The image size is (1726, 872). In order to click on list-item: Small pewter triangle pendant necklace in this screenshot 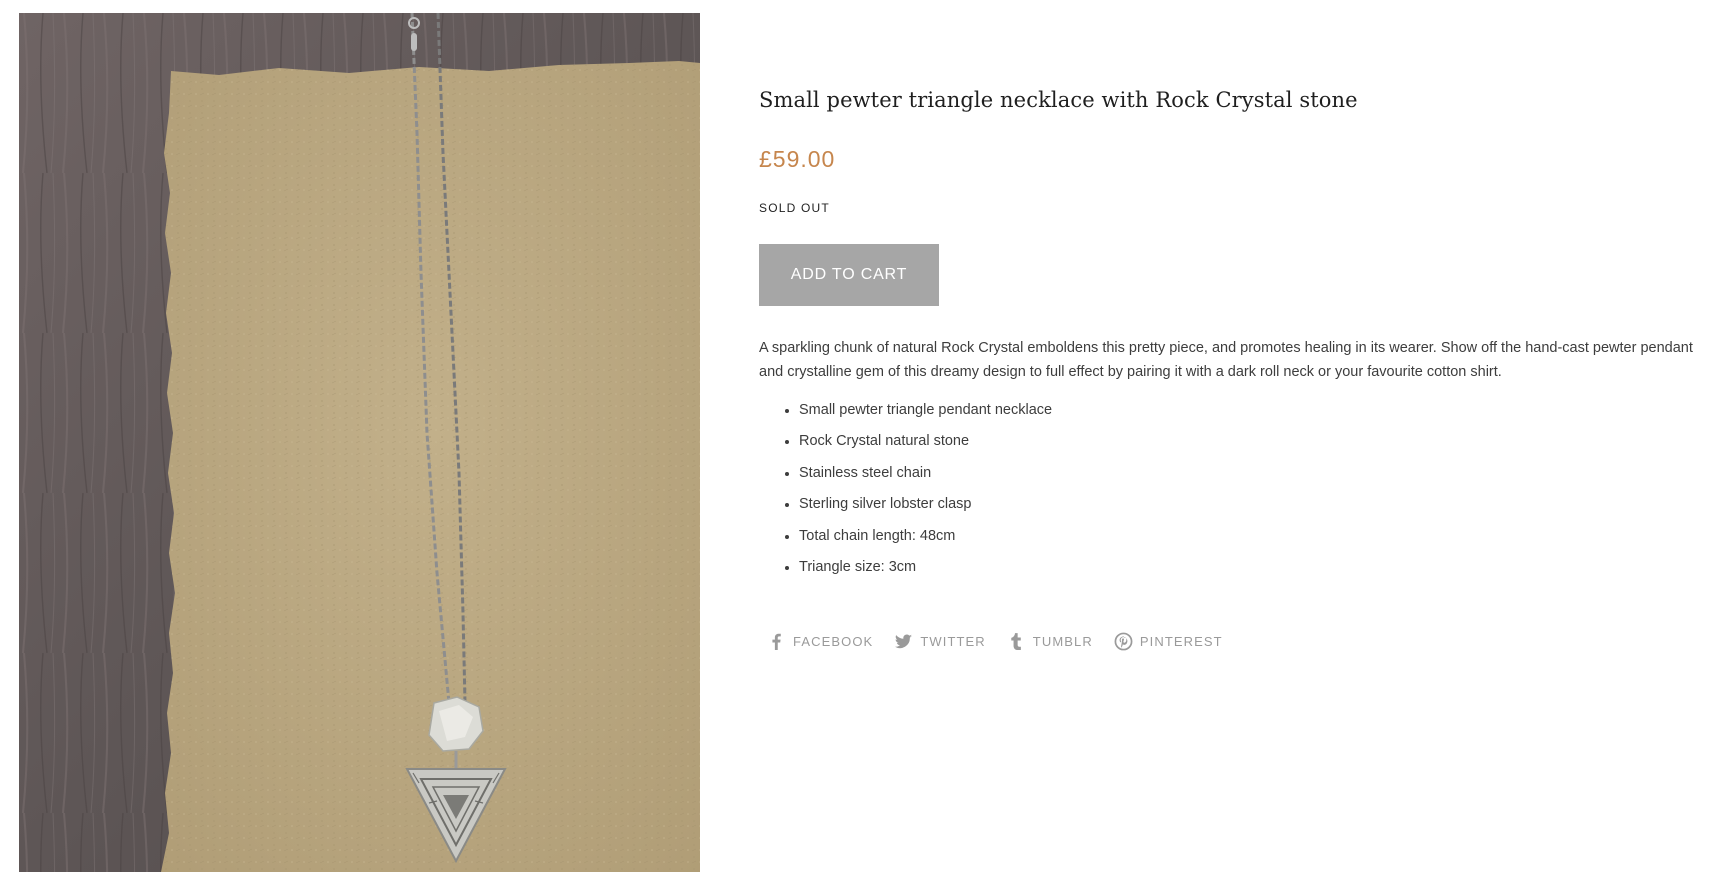, I will do `click(918, 413)`.